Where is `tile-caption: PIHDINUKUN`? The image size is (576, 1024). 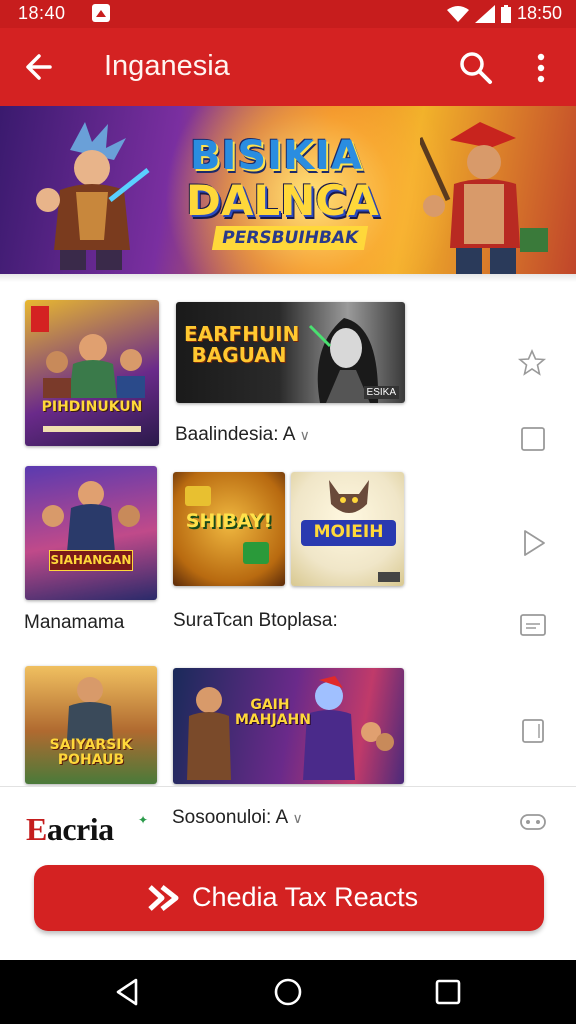
tile-caption: PIHDINUKUN is located at coordinates (92, 407).